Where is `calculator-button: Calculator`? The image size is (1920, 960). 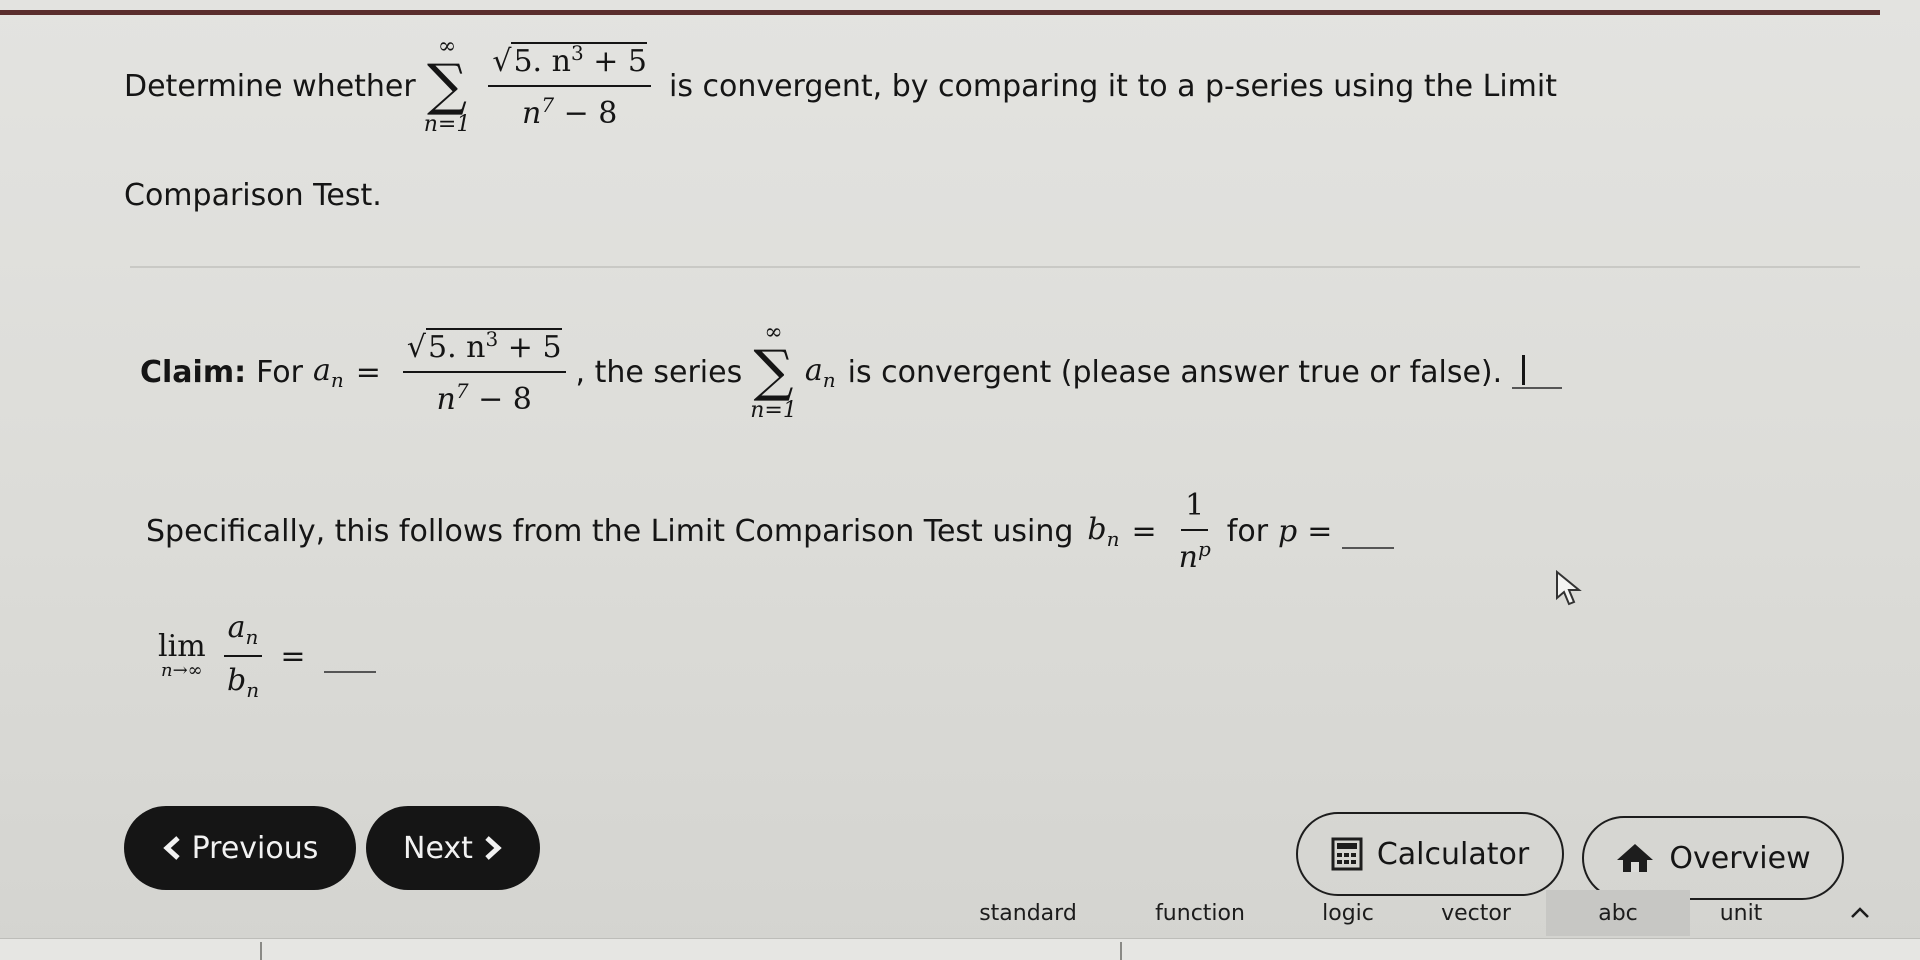
calculator-button: Calculator is located at coordinates (1430, 854).